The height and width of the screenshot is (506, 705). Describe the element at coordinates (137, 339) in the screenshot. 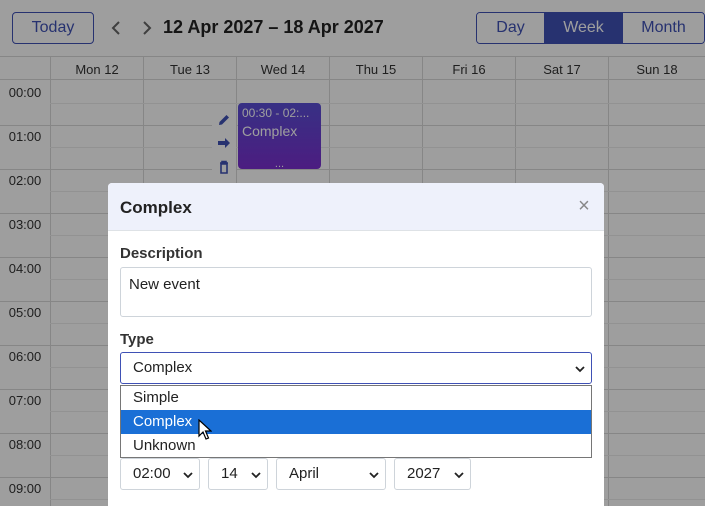

I see `type-label: Type` at that location.